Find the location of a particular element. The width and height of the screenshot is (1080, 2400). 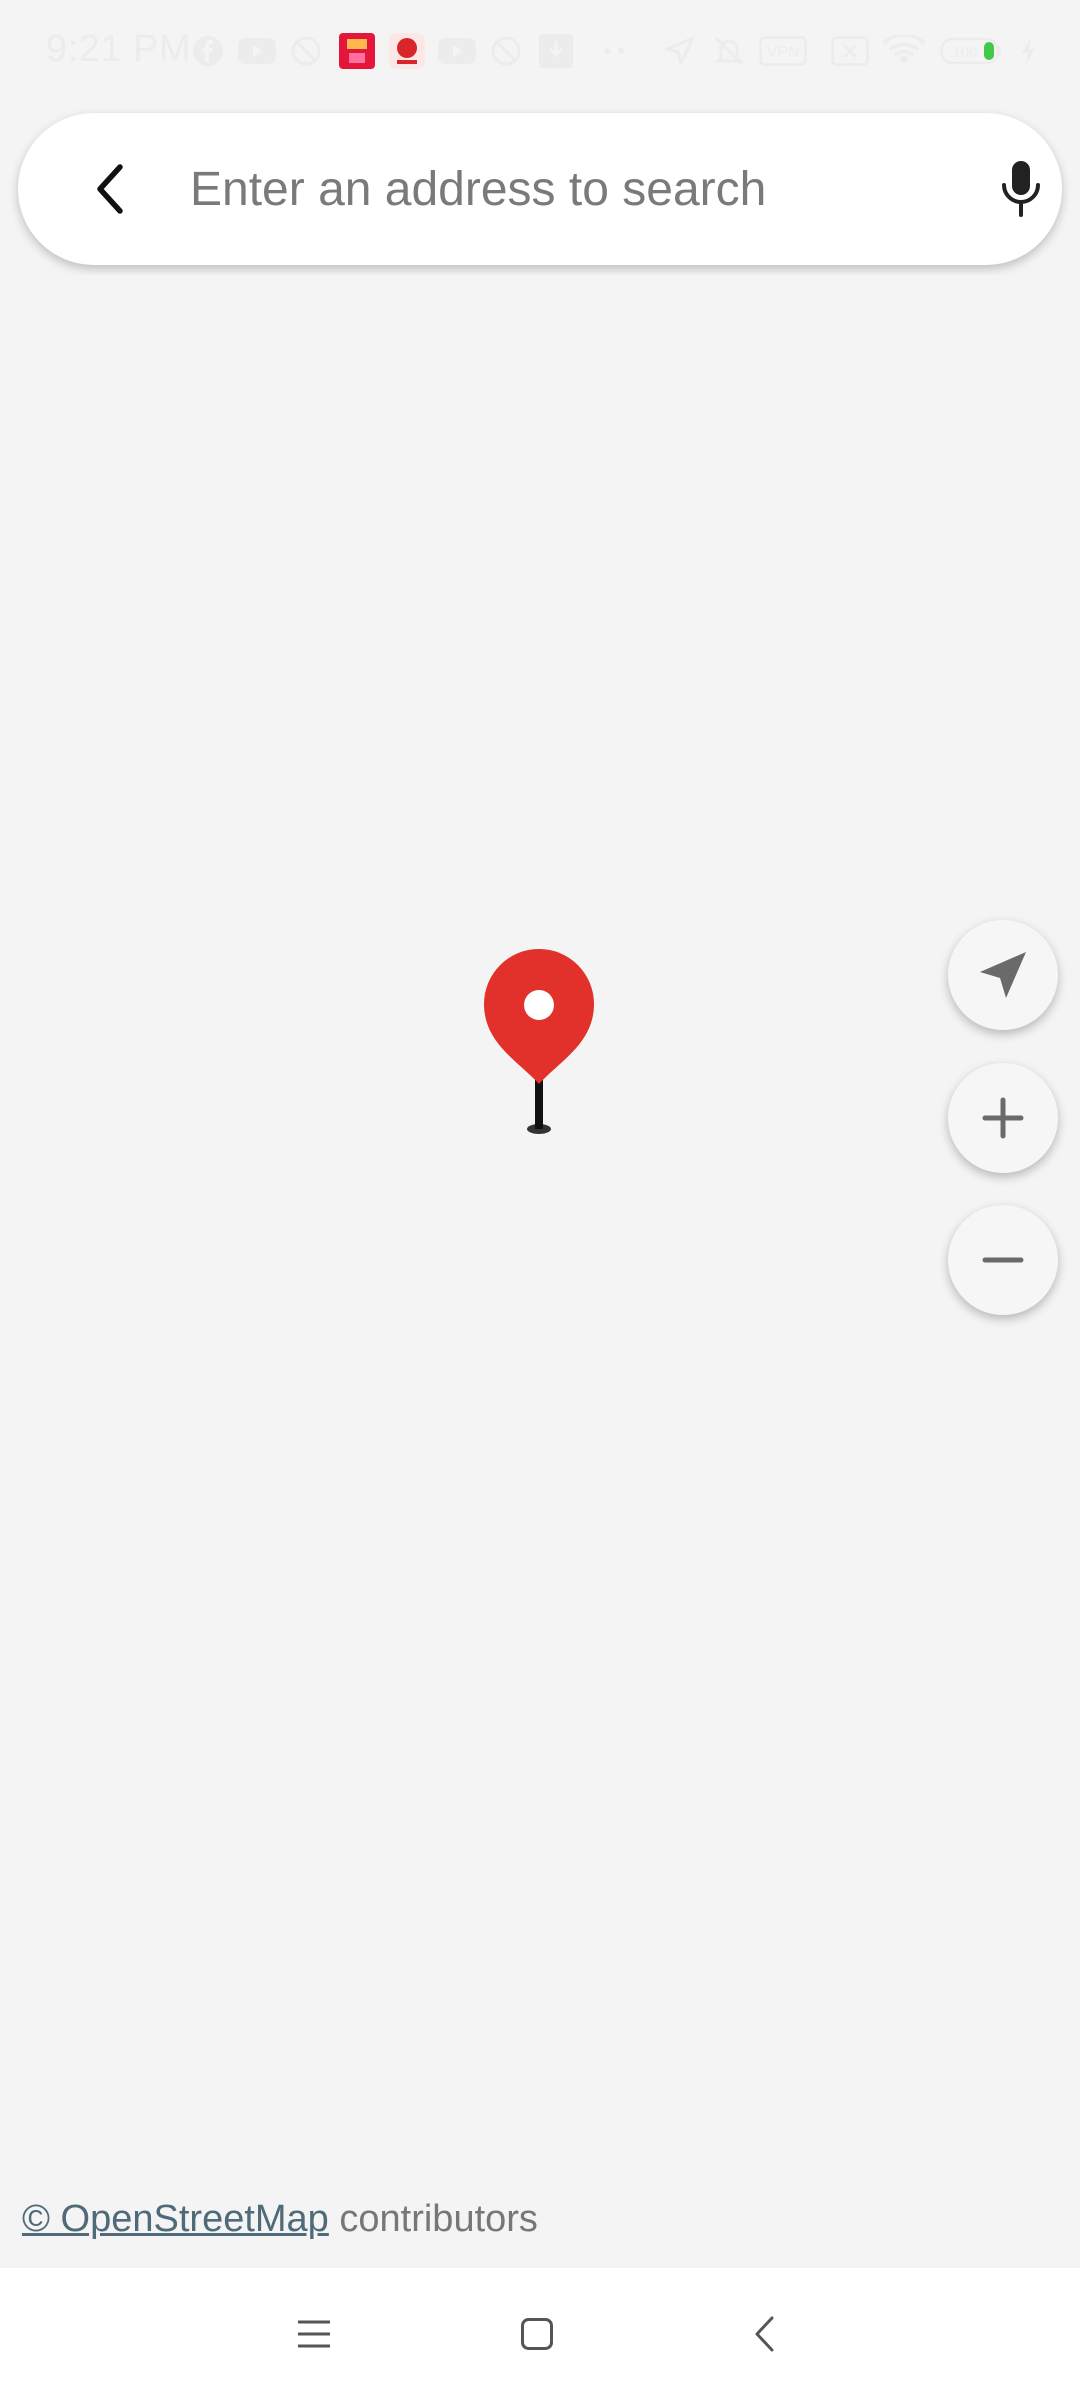

vpn-icon: VPN is located at coordinates (783, 51).